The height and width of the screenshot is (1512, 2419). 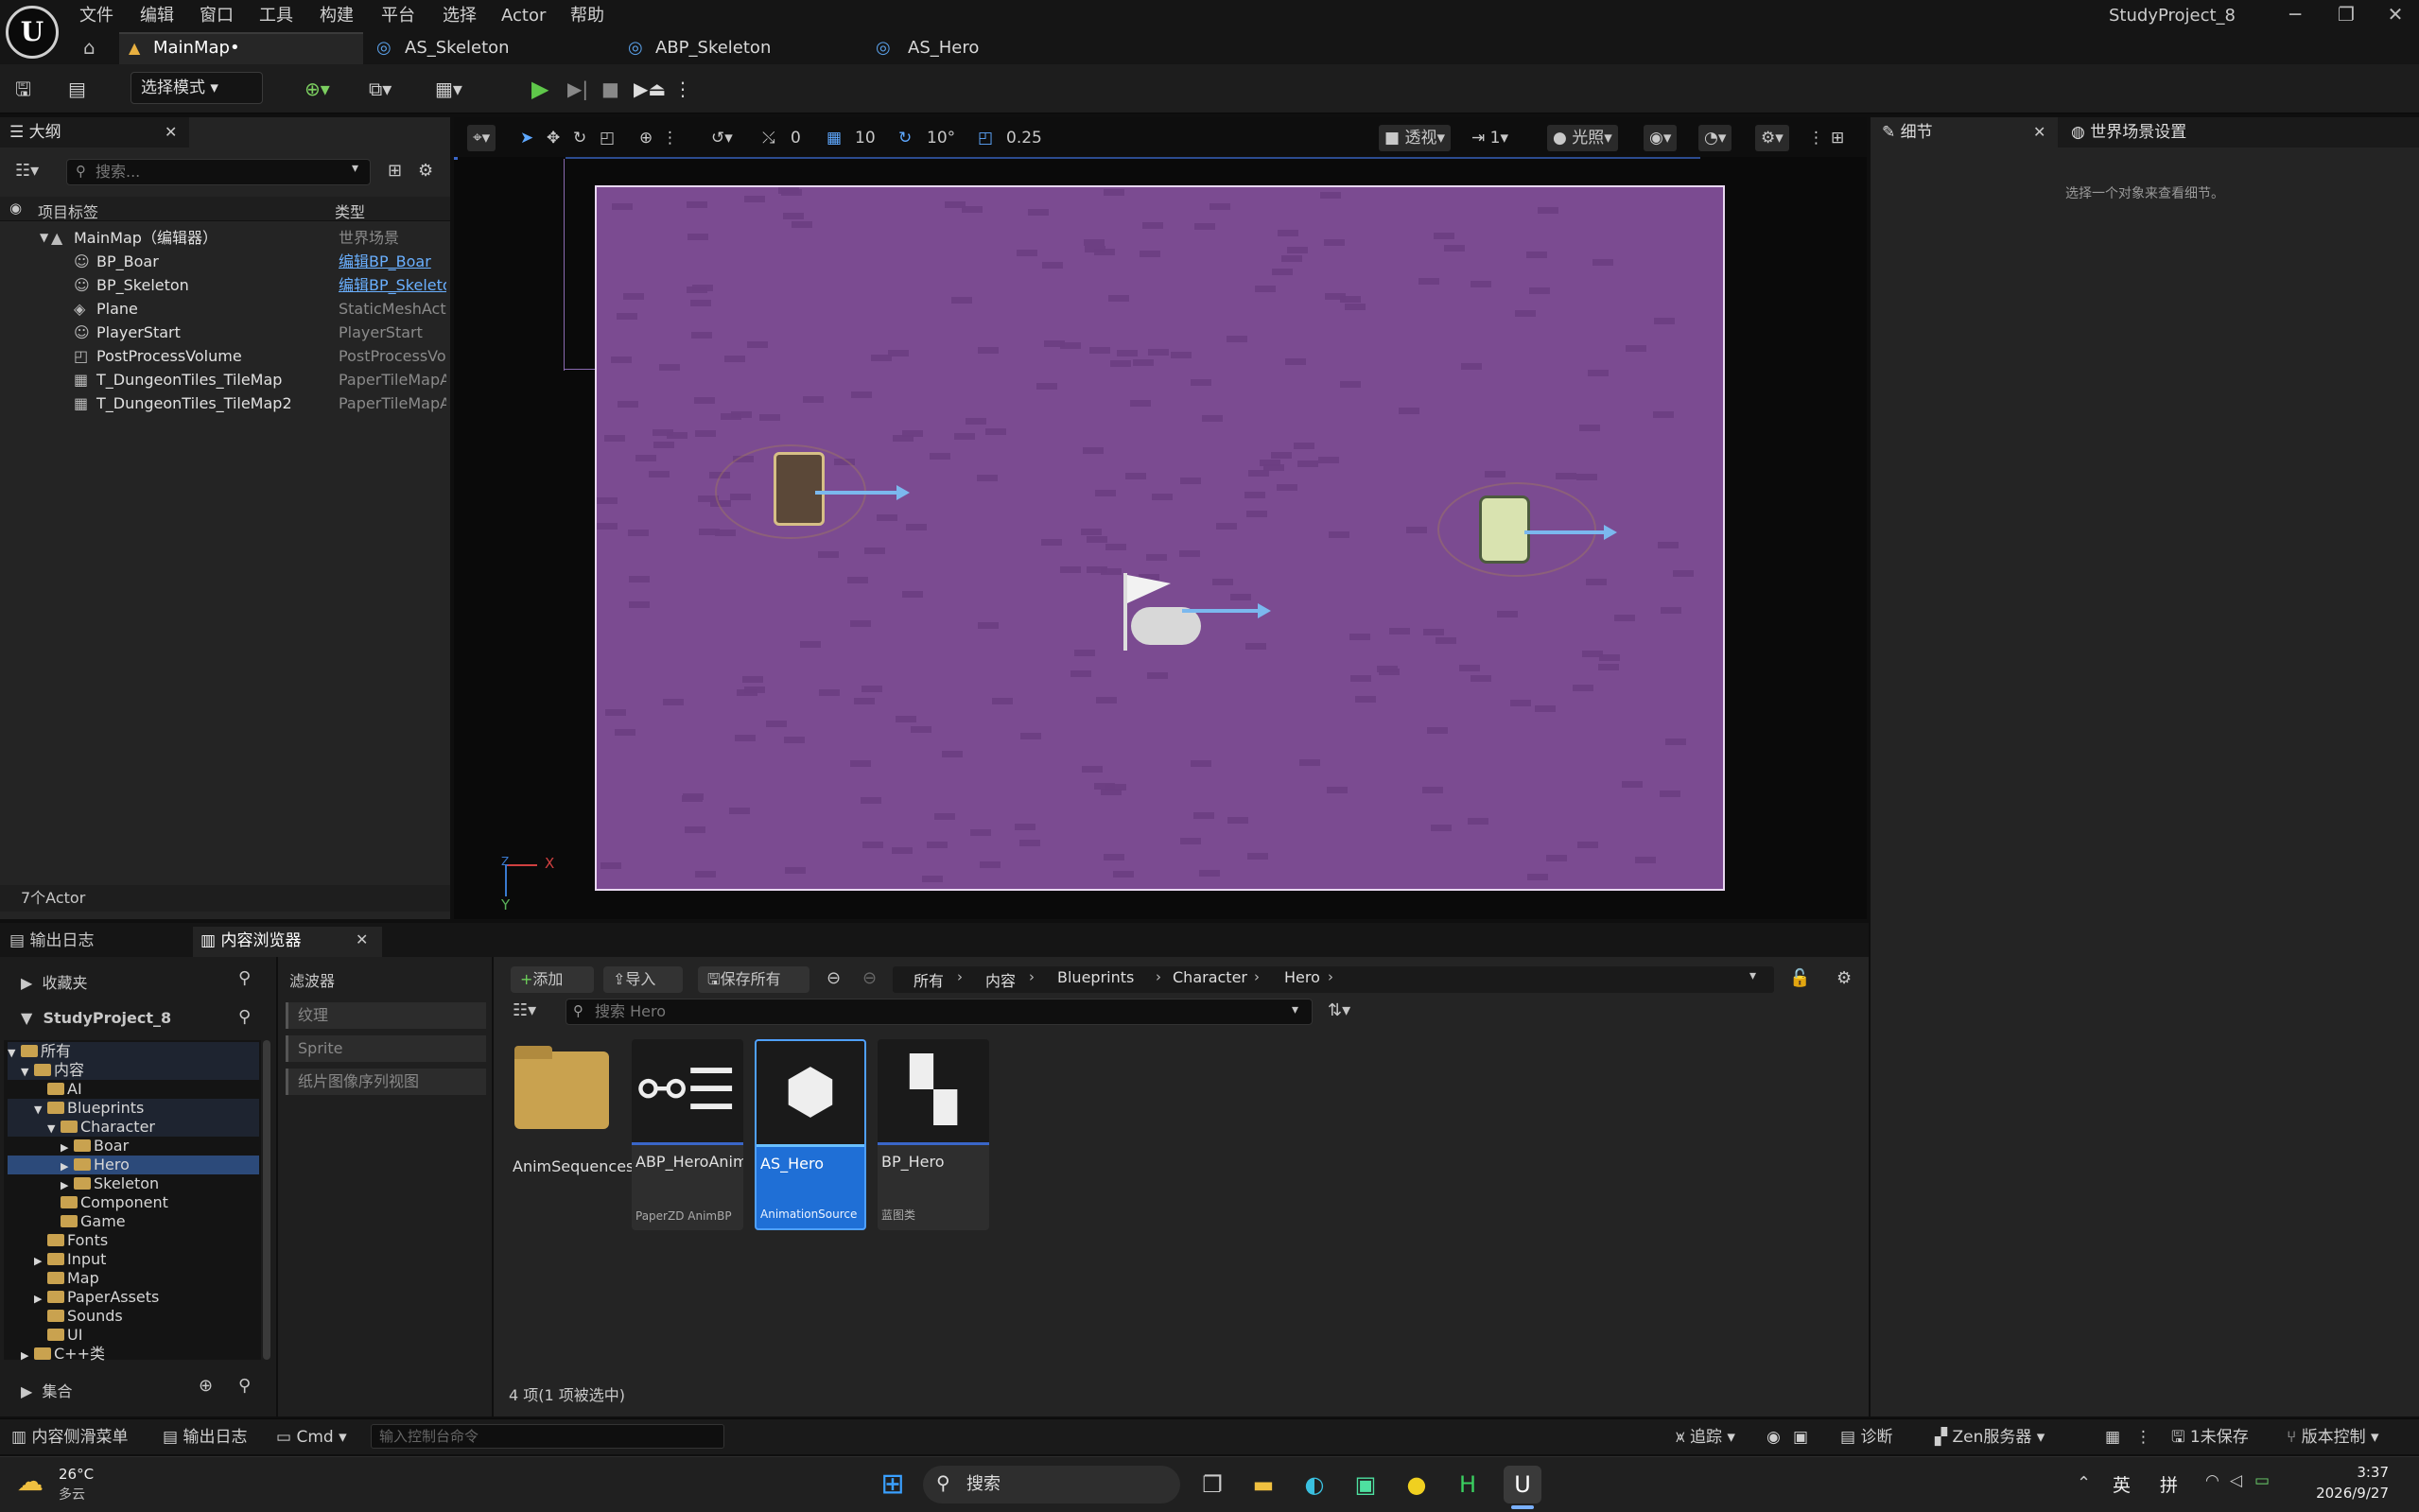 I want to click on outliner-row: ☺ BP_Boar 编辑BP_Boar, so click(x=225, y=261).